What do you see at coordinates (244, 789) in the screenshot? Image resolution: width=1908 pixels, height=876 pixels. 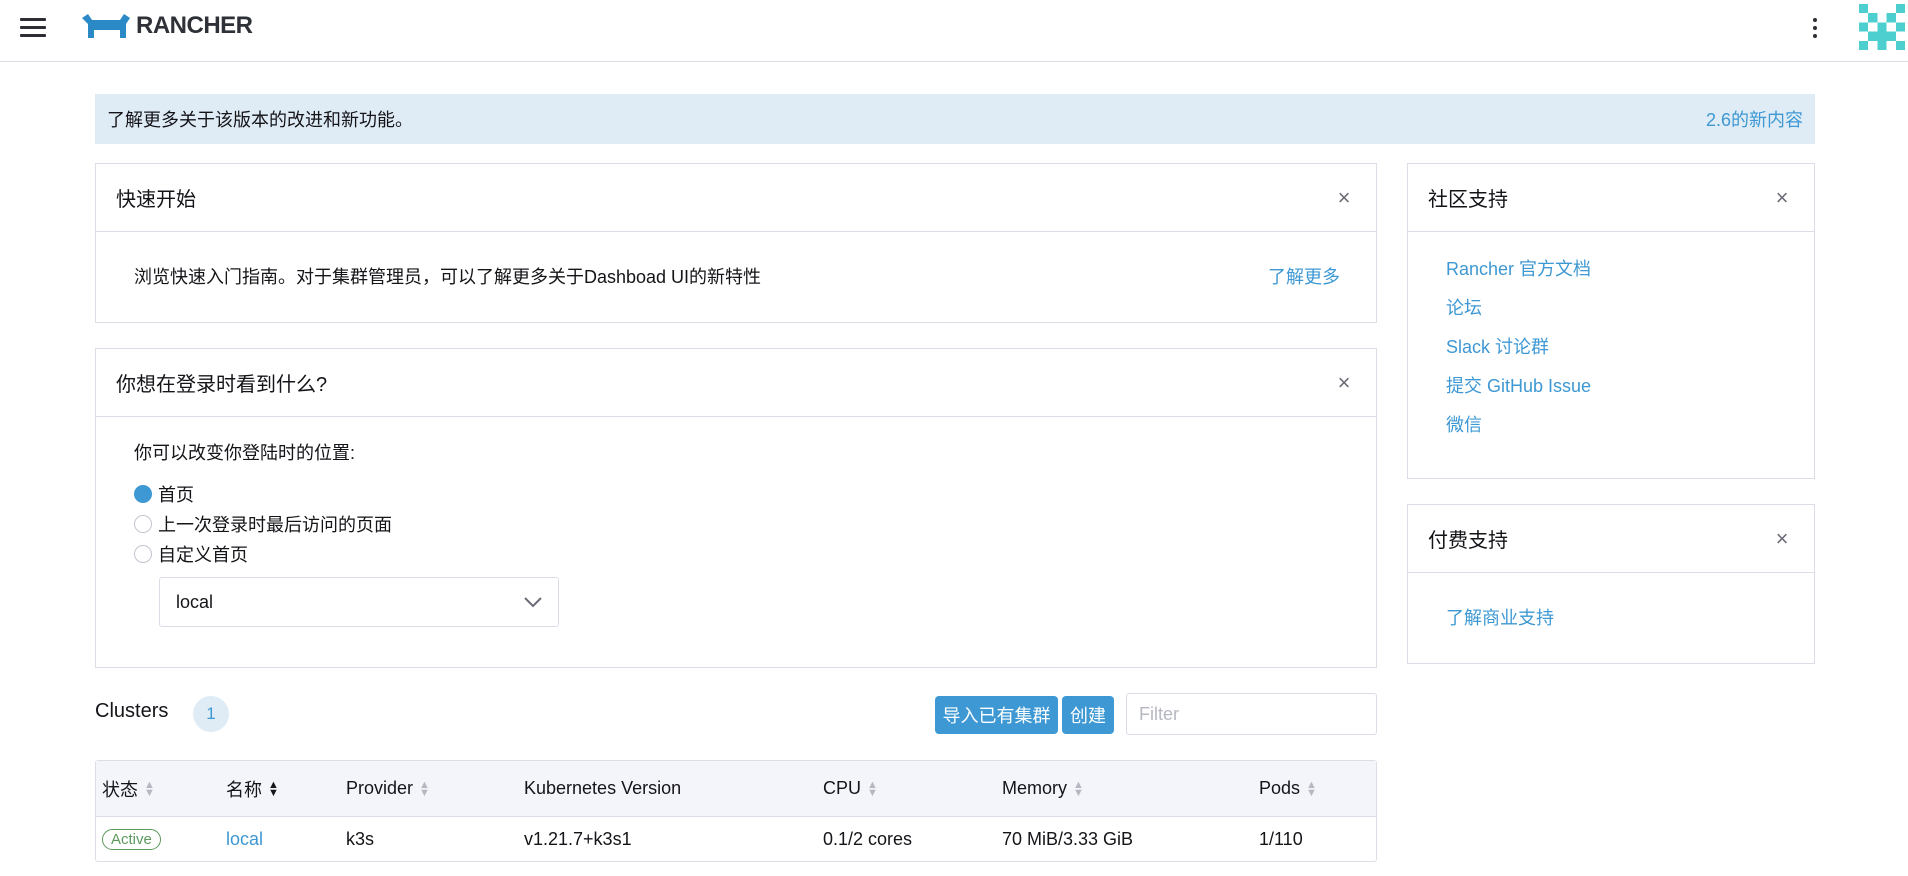 I see `column-label: 名称` at bounding box center [244, 789].